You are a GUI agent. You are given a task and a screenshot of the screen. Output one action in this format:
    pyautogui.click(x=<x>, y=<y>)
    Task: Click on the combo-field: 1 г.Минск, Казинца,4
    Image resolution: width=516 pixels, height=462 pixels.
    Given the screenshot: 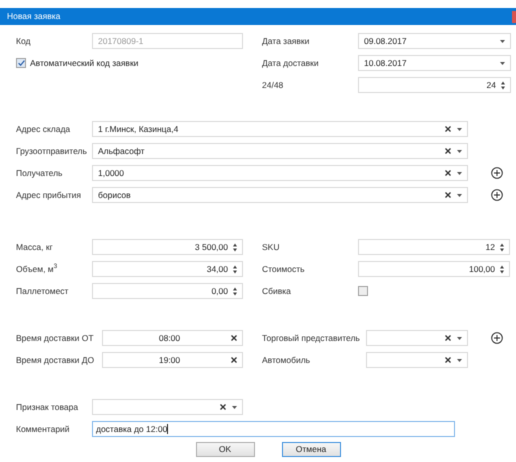 What is the action you would take?
    pyautogui.click(x=280, y=129)
    